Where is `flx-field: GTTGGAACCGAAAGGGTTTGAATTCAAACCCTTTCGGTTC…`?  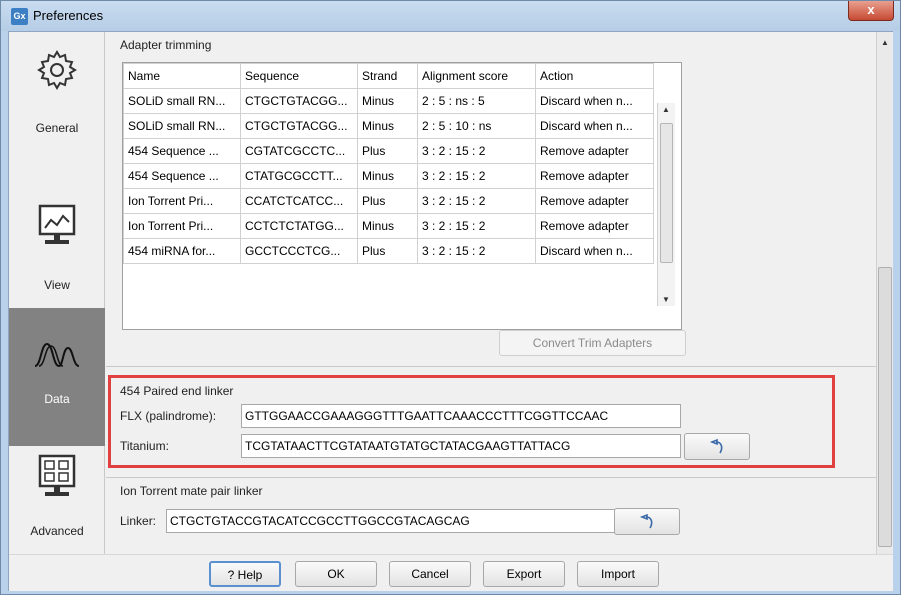
flx-field: GTTGGAACCGAAAGGGTTTGAATTCAAACCCTTTCGGTTC… is located at coordinates (461, 416).